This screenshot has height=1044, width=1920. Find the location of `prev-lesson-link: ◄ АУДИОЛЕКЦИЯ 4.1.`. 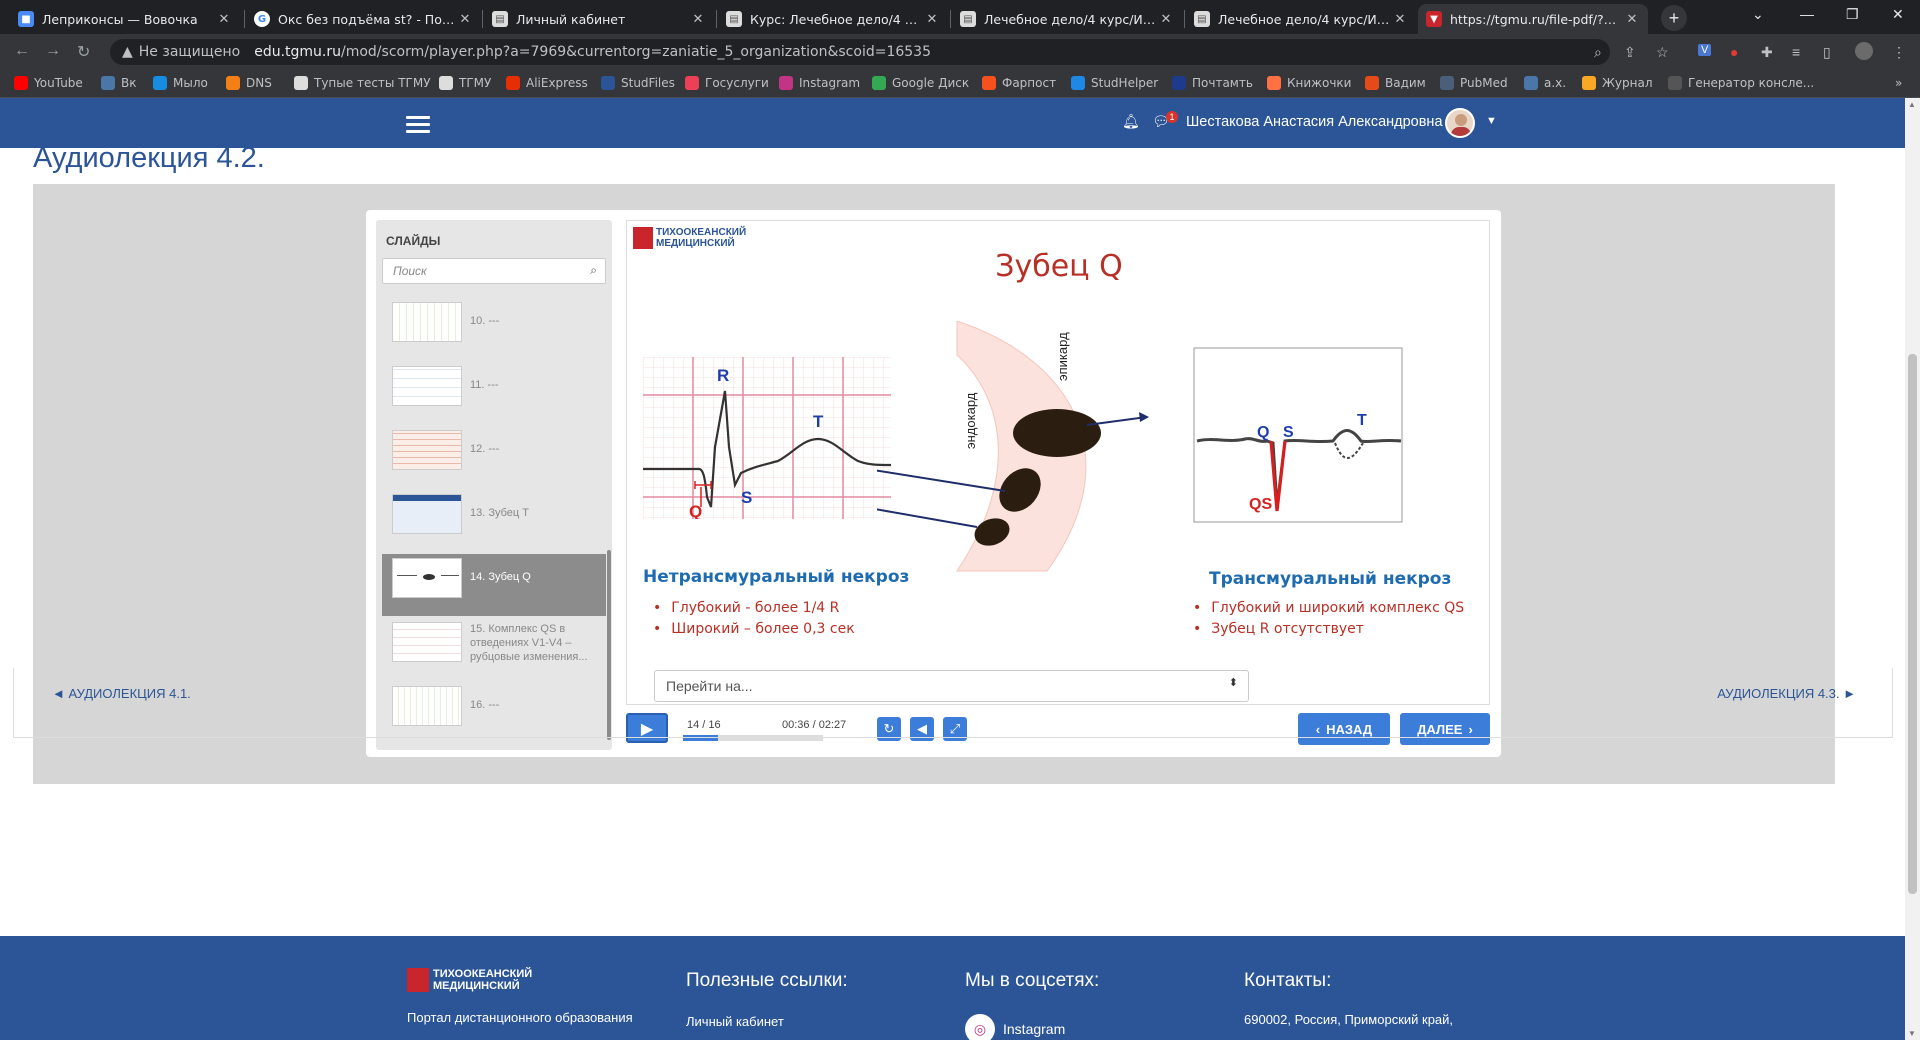

prev-lesson-link: ◄ АУДИОЛЕКЦИЯ 4.1. is located at coordinates (121, 693).